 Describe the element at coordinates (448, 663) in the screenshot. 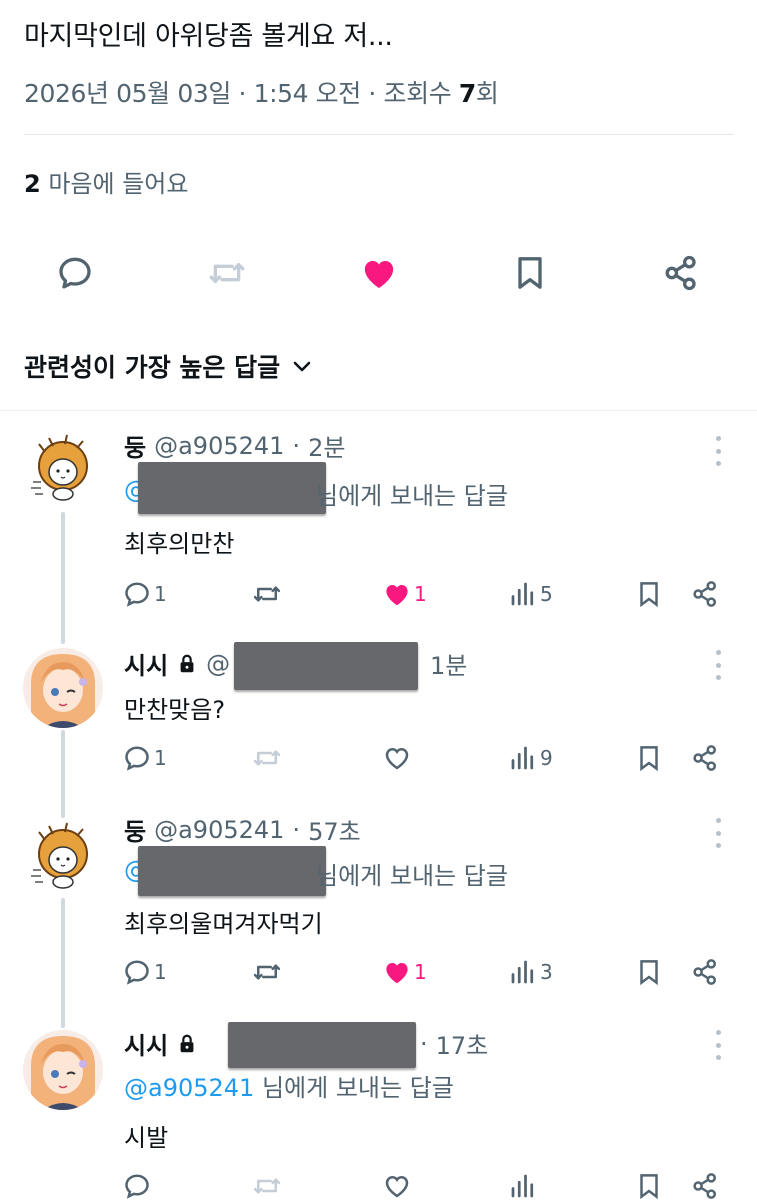

I see `timestamp: 1분` at that location.